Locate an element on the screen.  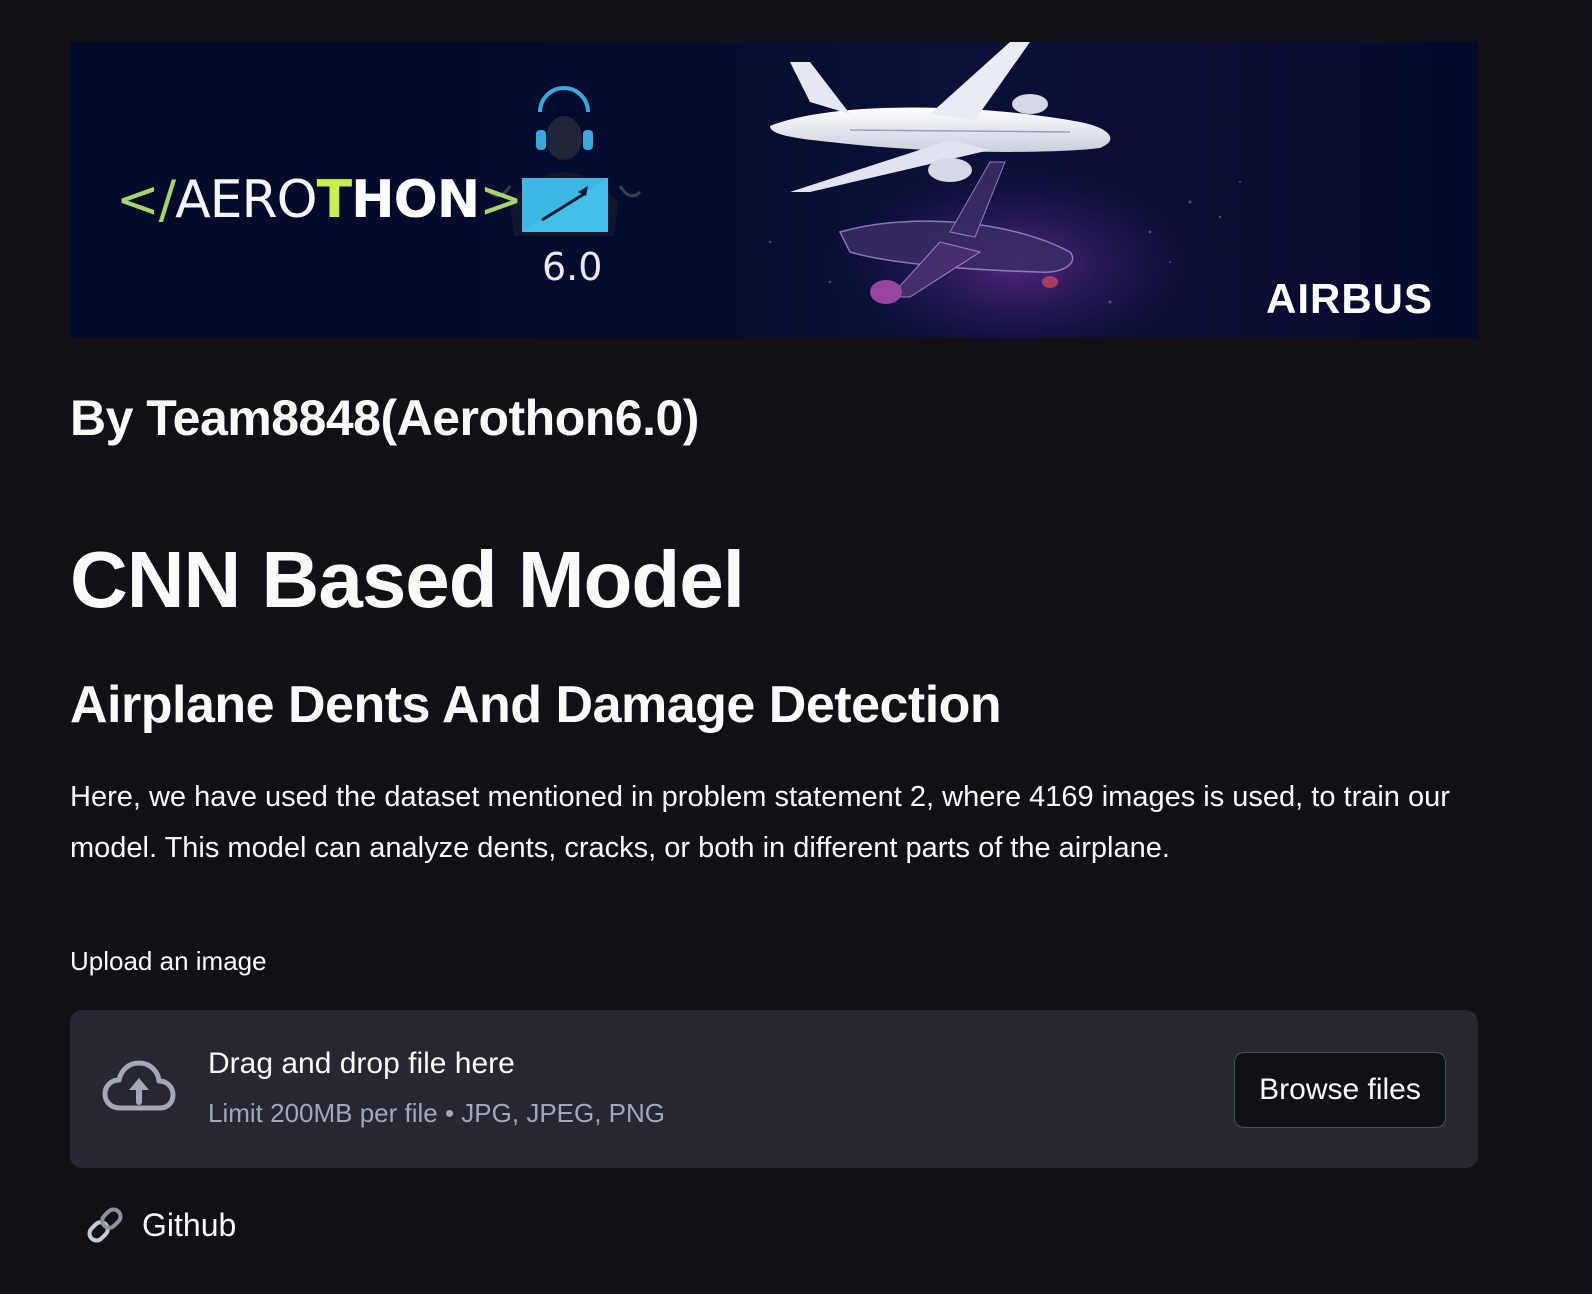
link-icon is located at coordinates (105, 1225).